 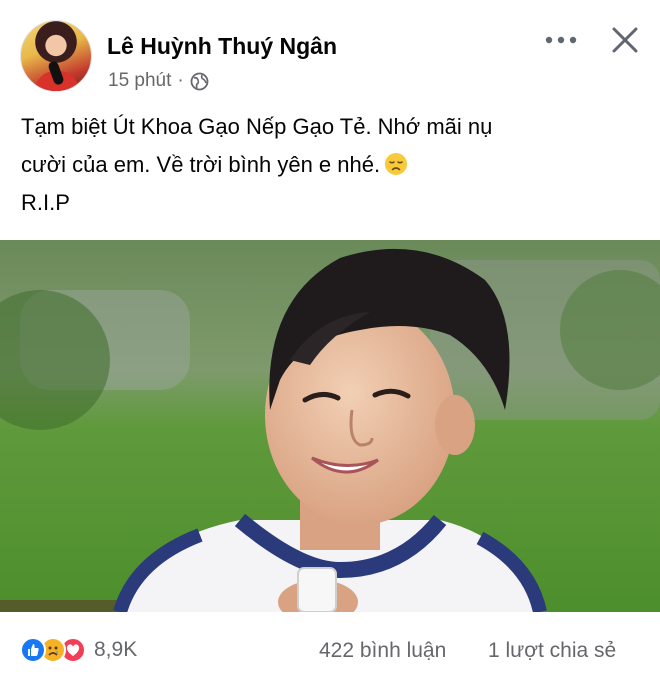 I want to click on author-name: Lê Huỳnh Thuý Ngân, so click(x=222, y=46).